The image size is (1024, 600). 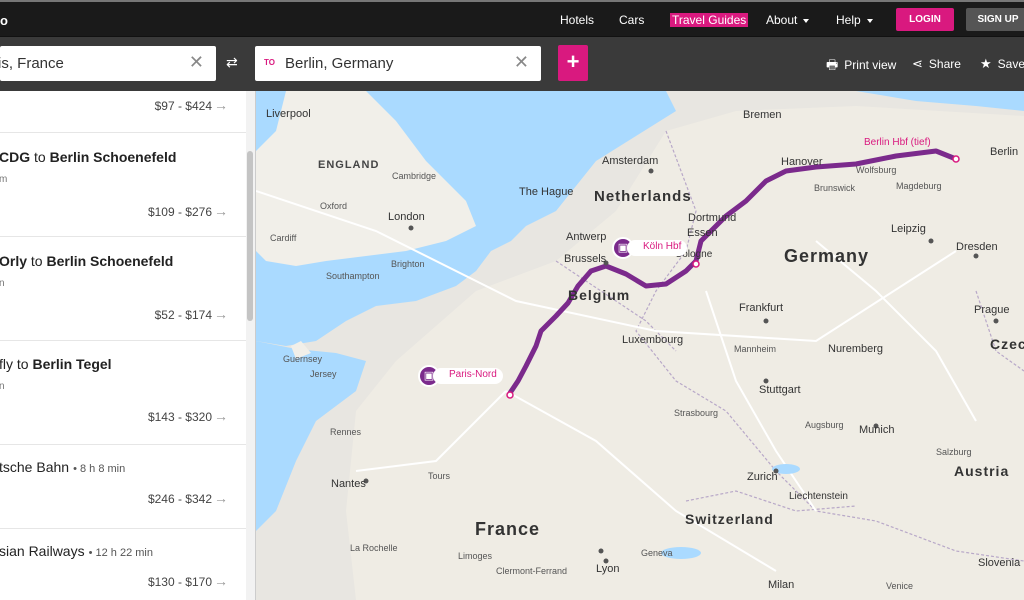 What do you see at coordinates (468, 376) in the screenshot?
I see `station-label-paris-nord: Paris-Nord` at bounding box center [468, 376].